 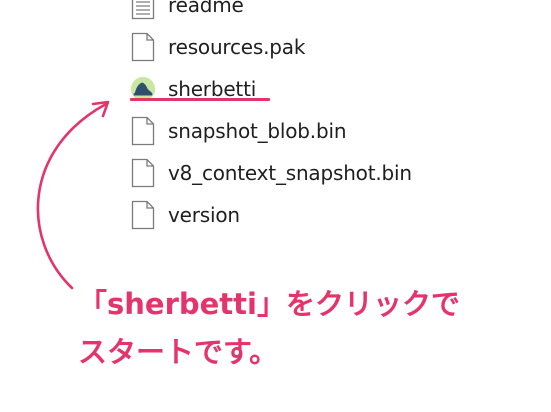 What do you see at coordinates (271, 13) in the screenshot?
I see `file-row-readme: readme` at bounding box center [271, 13].